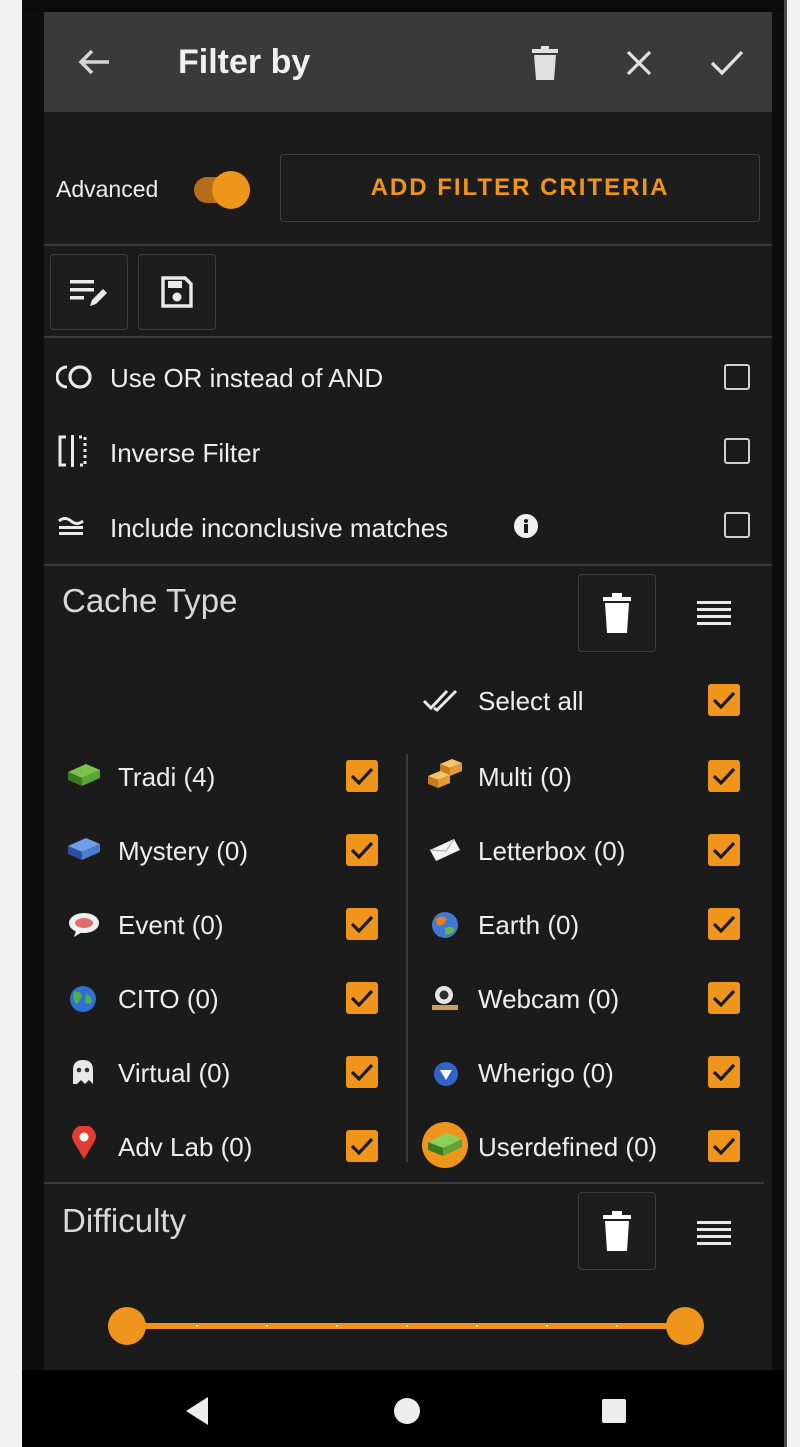 Image resolution: width=800 pixels, height=1447 pixels. What do you see at coordinates (406, 1326) in the screenshot?
I see `difficulty-range-slider` at bounding box center [406, 1326].